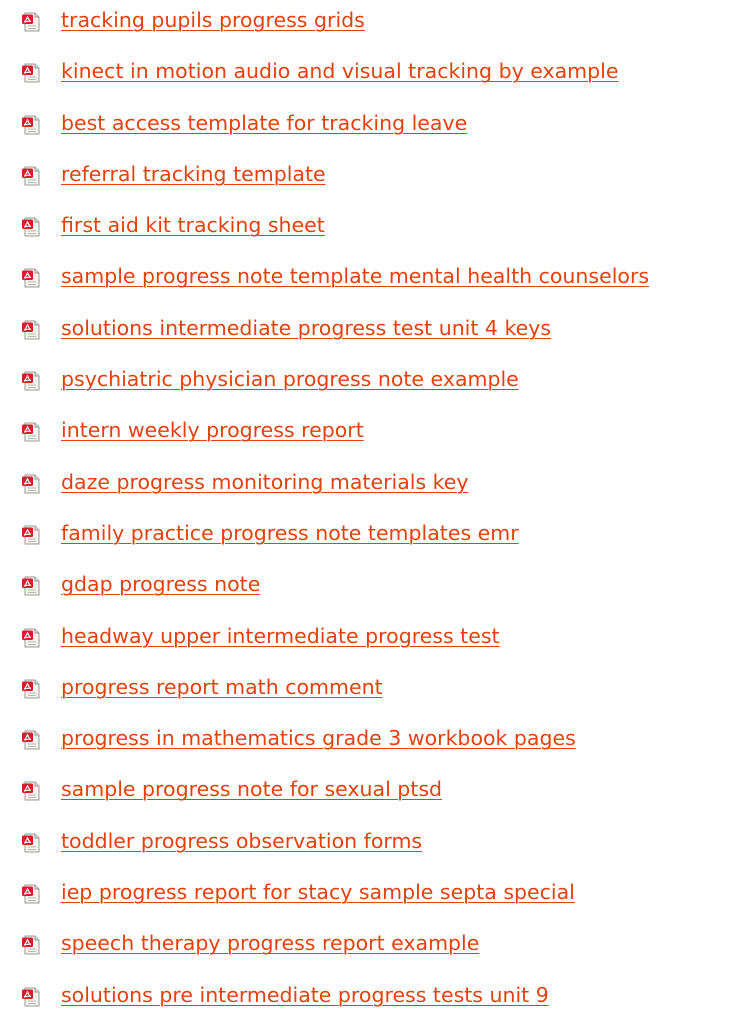  Describe the element at coordinates (241, 841) in the screenshot. I see `document-link: toddler progress observation forms` at that location.